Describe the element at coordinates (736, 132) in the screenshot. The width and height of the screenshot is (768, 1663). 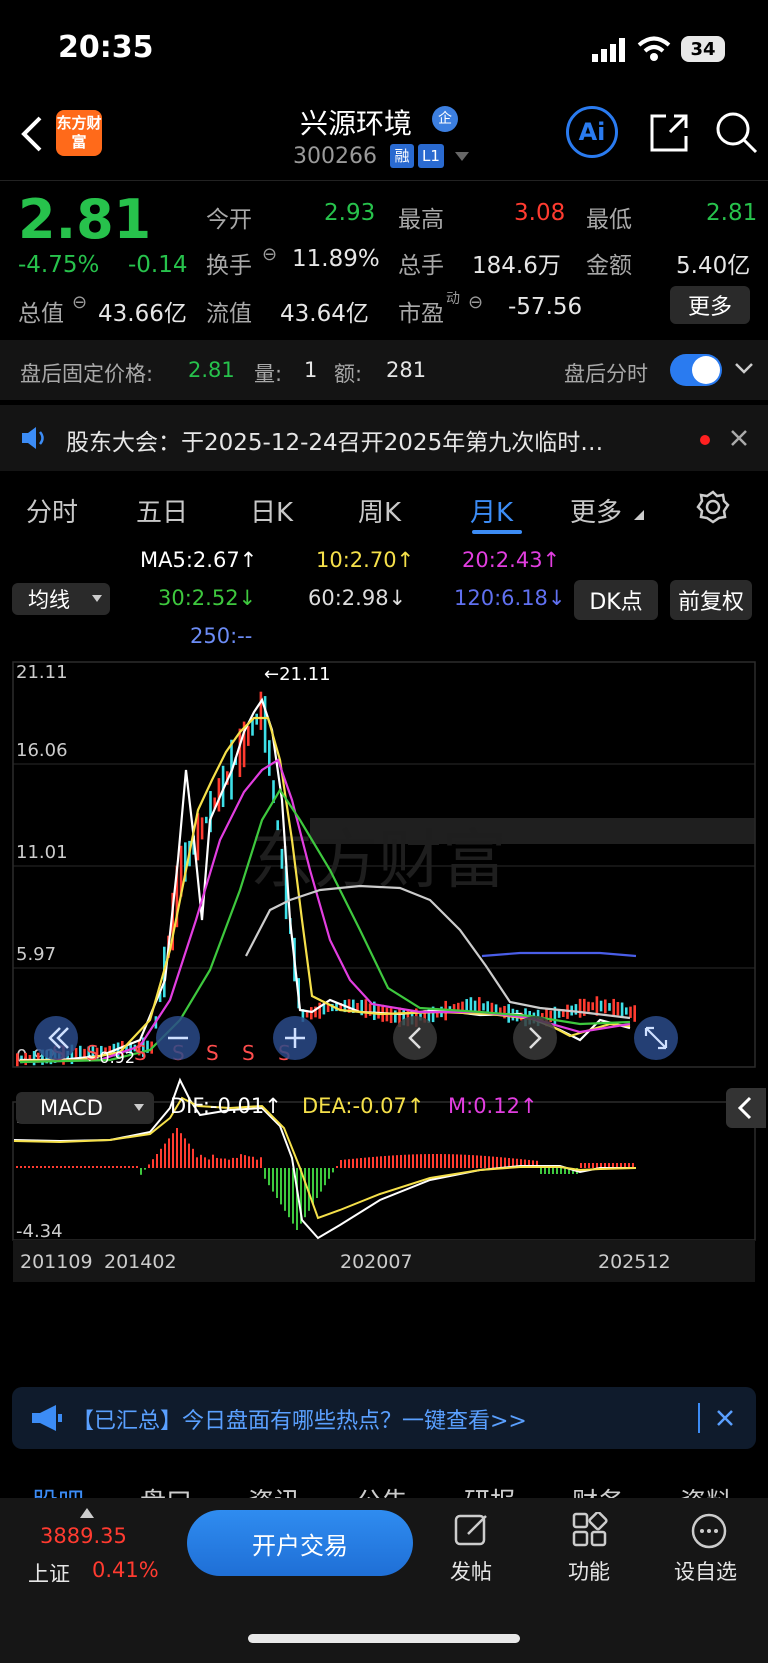
I see `search-icon` at that location.